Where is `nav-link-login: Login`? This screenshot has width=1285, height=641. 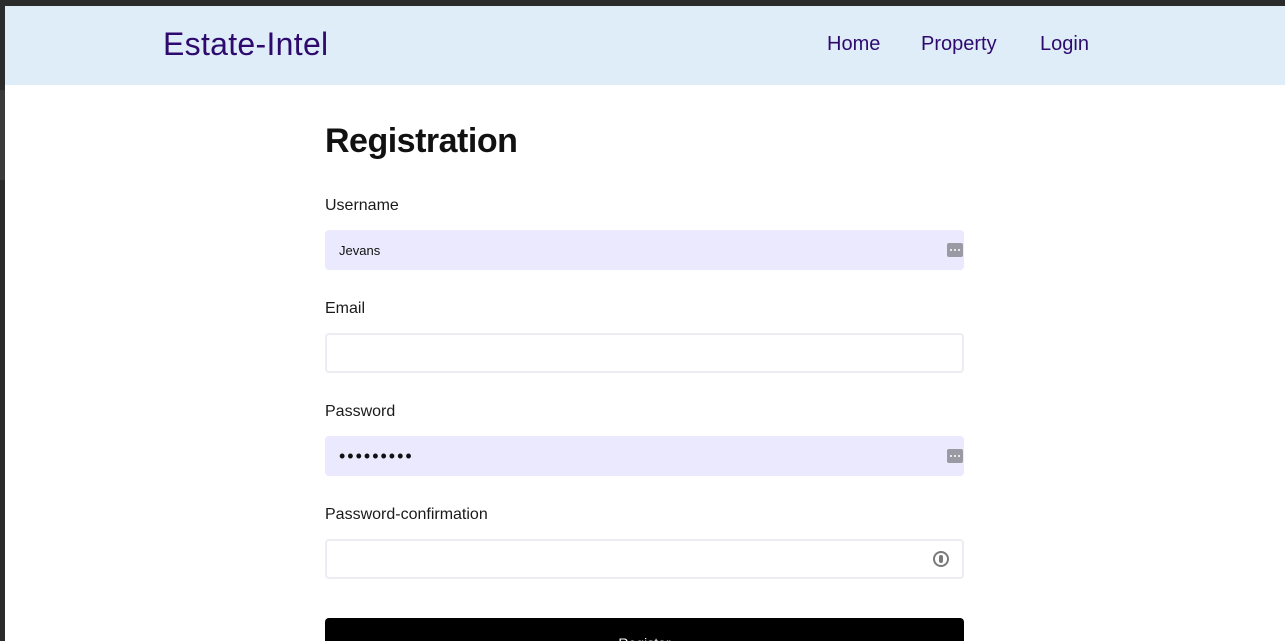 nav-link-login: Login is located at coordinates (1064, 44).